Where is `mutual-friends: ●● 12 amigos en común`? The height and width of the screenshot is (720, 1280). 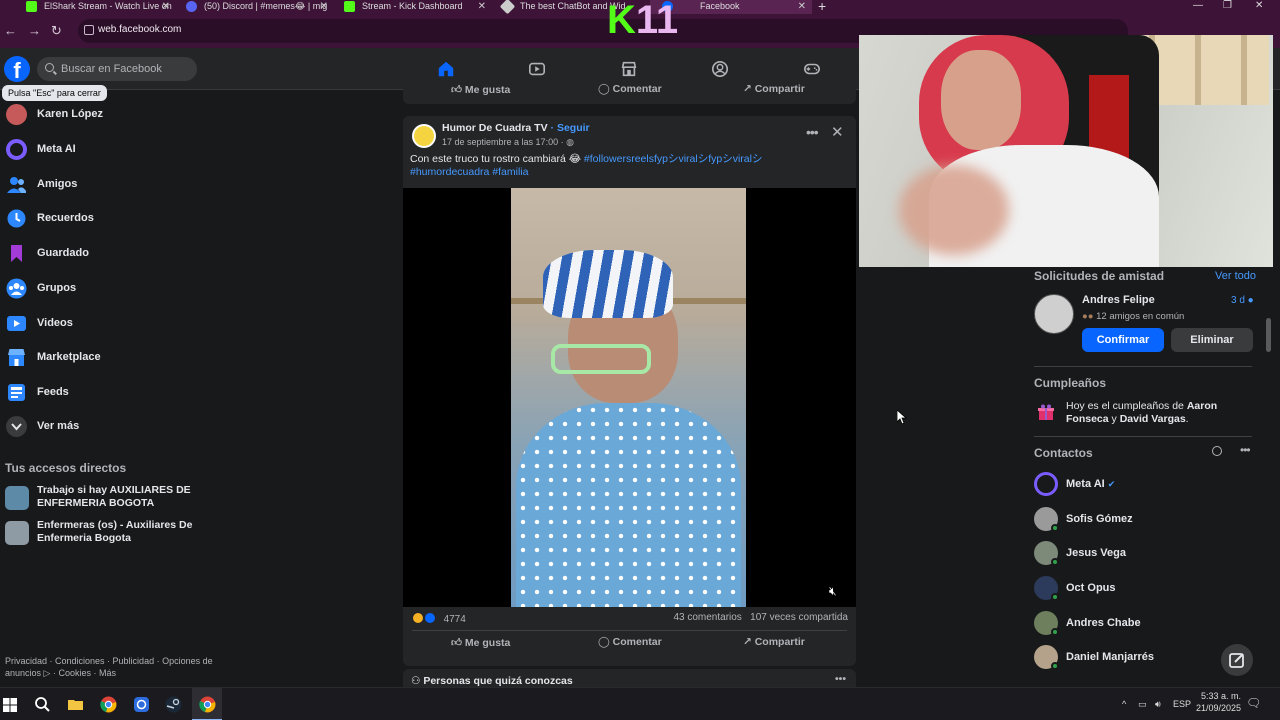
mutual-friends: ●● 12 amigos en común is located at coordinates (1133, 316).